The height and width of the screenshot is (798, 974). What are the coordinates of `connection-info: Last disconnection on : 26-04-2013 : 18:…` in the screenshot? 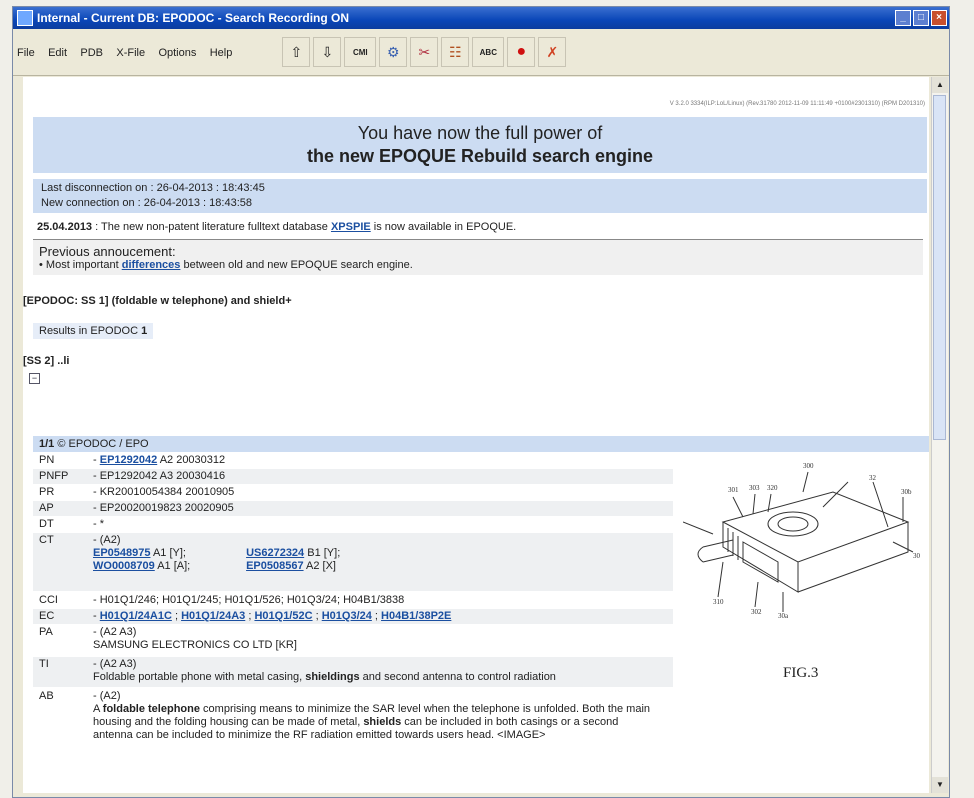 It's located at (480, 196).